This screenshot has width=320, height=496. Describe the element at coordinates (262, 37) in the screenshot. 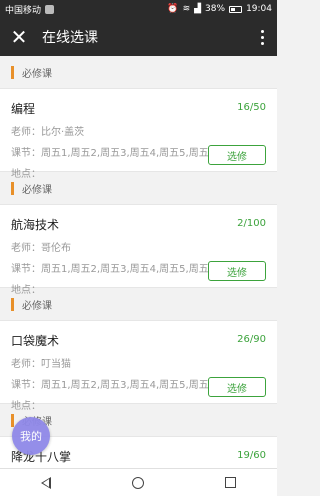

I see `more-vertical-icon` at that location.